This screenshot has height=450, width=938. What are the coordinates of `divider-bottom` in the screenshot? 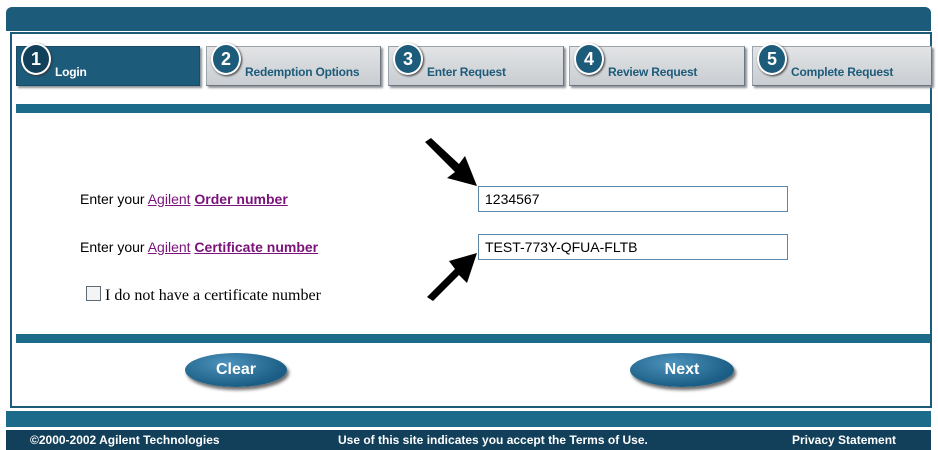 It's located at (473, 338).